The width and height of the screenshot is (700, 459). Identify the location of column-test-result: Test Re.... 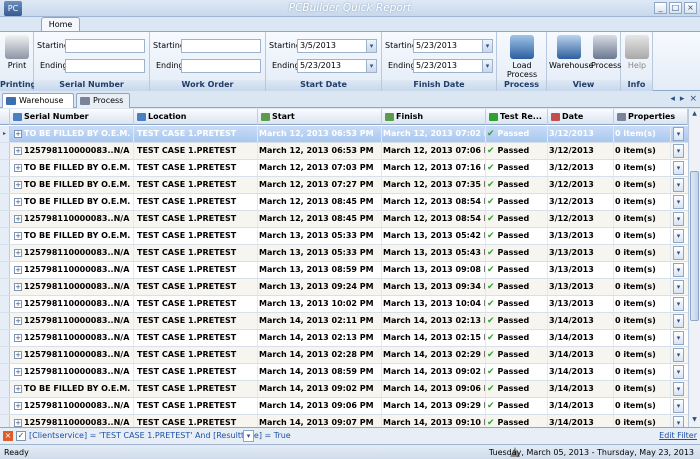
(517, 117).